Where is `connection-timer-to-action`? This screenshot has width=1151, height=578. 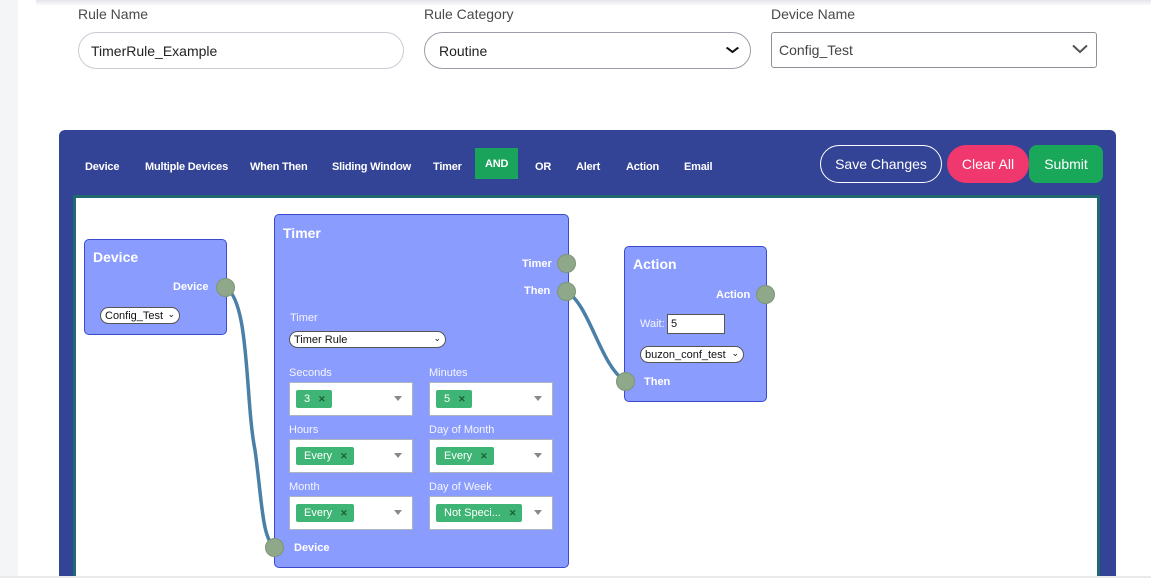
connection-timer-to-action is located at coordinates (595, 336).